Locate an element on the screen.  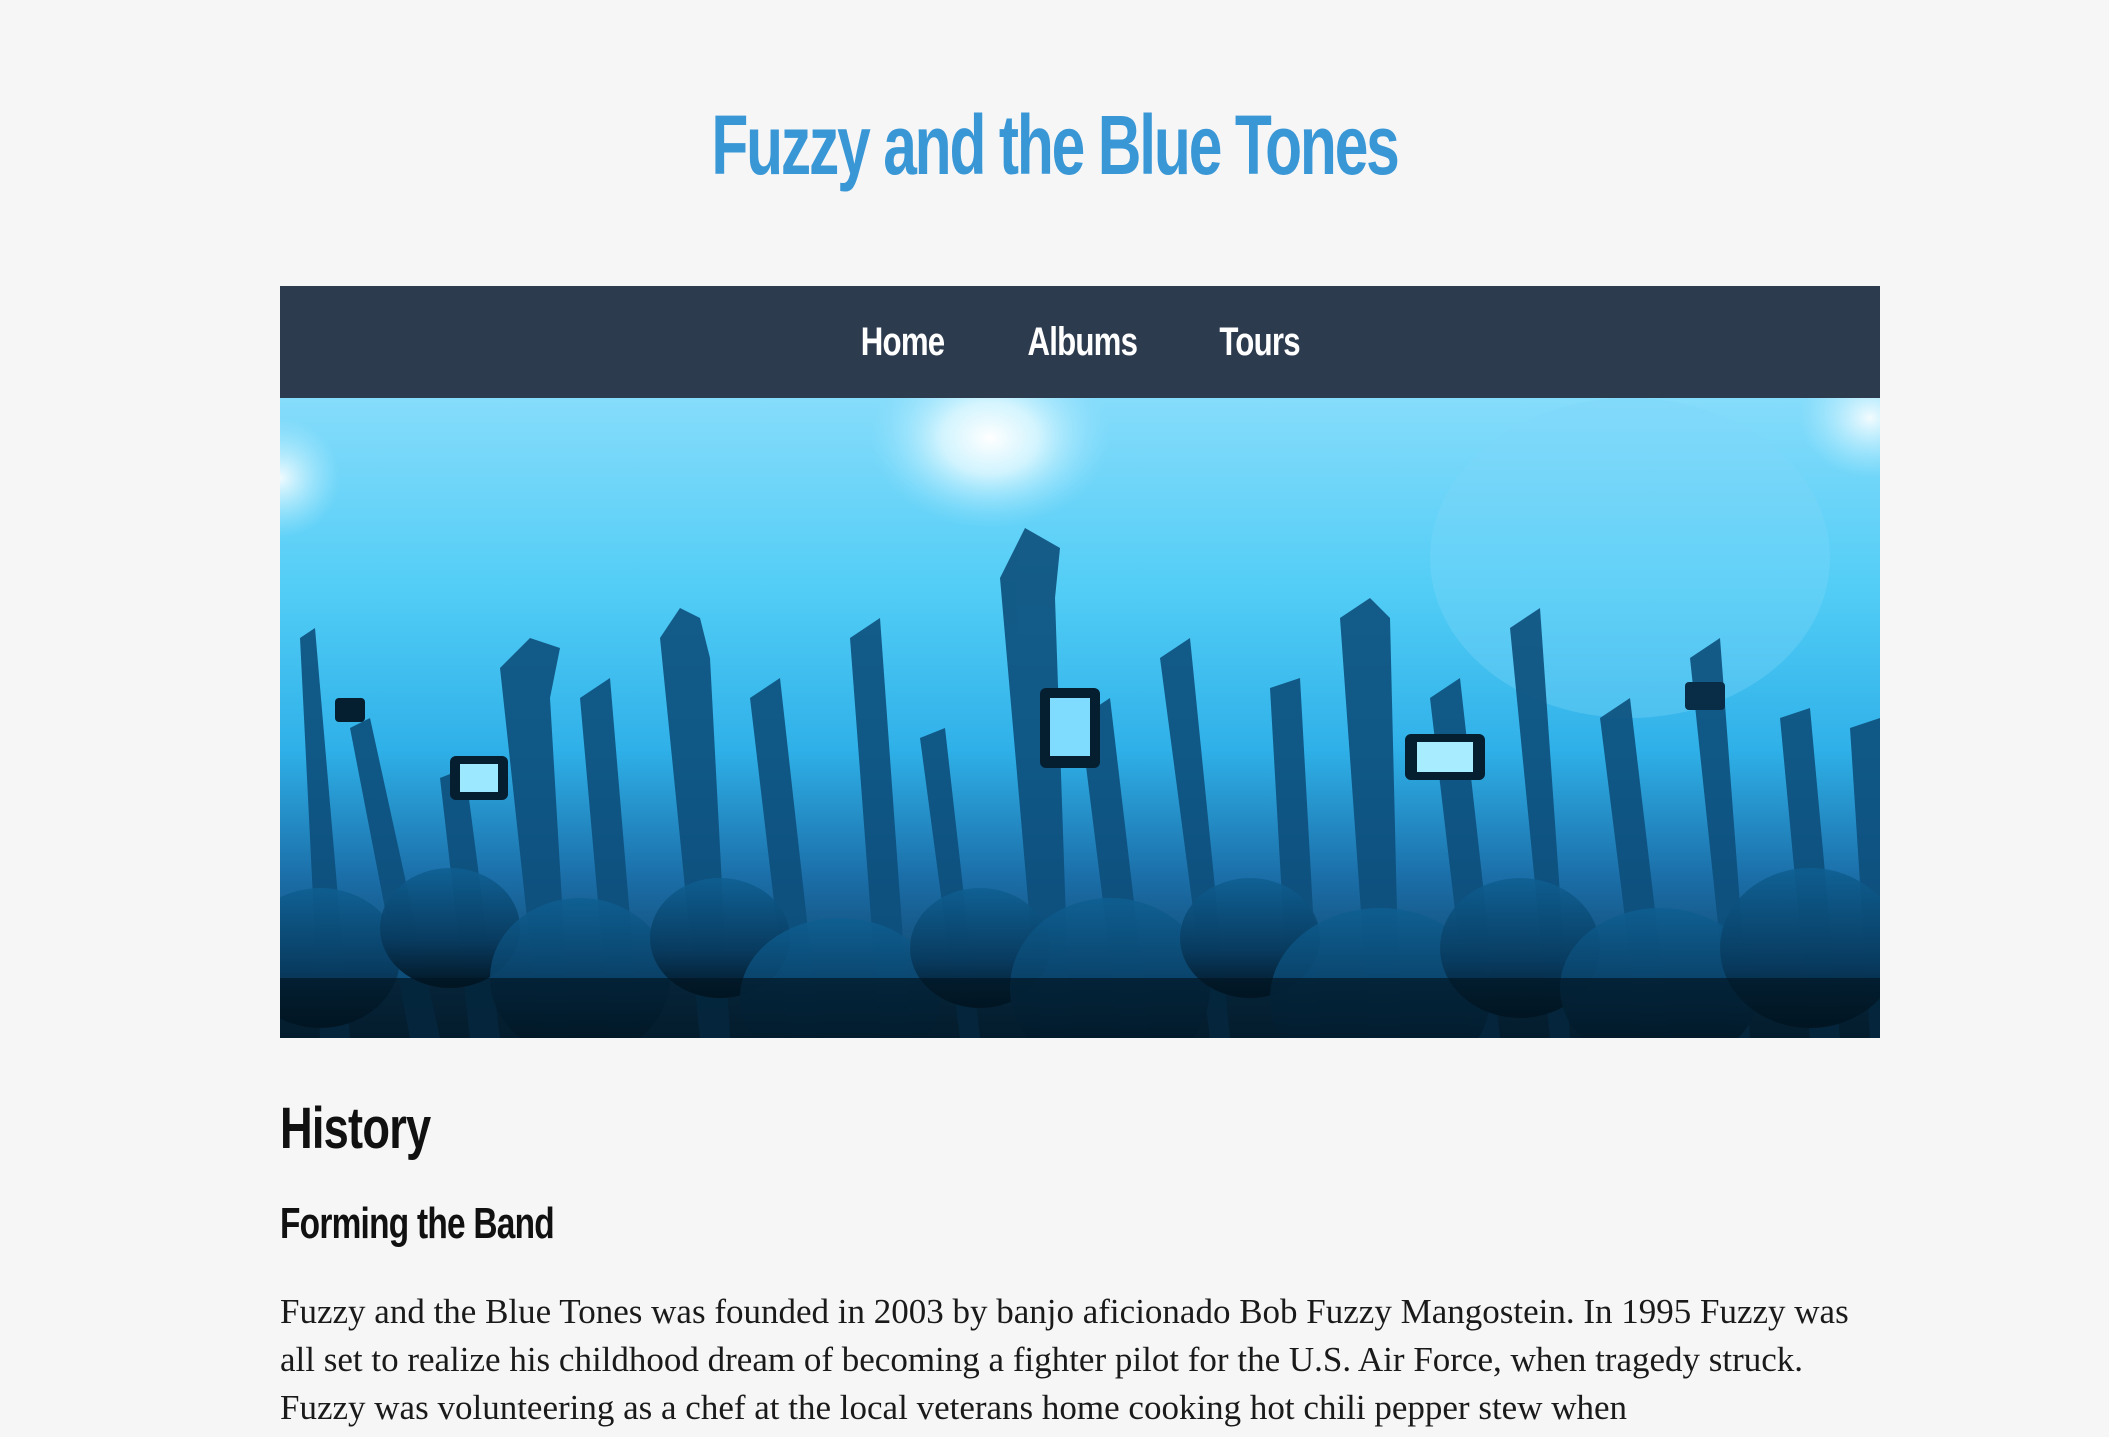
main-navbar: Home Albums Tours is located at coordinates (1080, 342).